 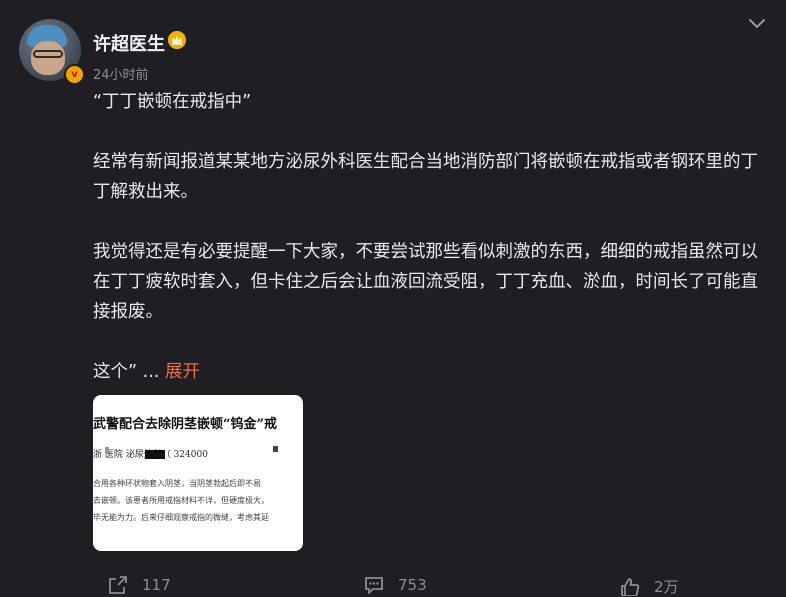 I want to click on post-last-text: 这个”, so click(x=115, y=372).